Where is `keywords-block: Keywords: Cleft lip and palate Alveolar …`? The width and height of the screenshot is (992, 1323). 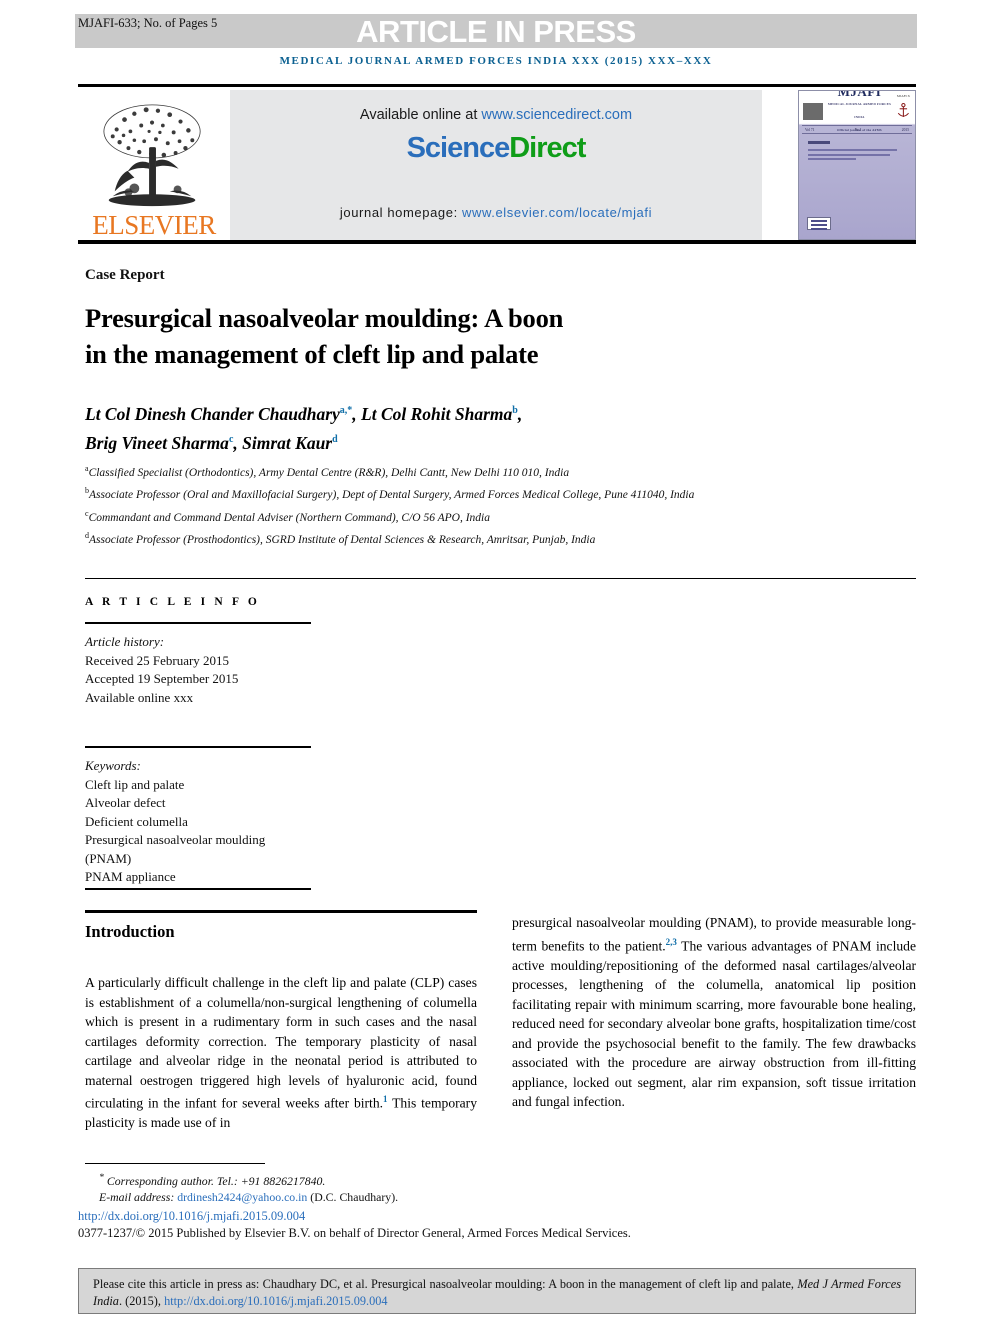
keywords-block: Keywords: Cleft lip and palate Alveolar … is located at coordinates (205, 822).